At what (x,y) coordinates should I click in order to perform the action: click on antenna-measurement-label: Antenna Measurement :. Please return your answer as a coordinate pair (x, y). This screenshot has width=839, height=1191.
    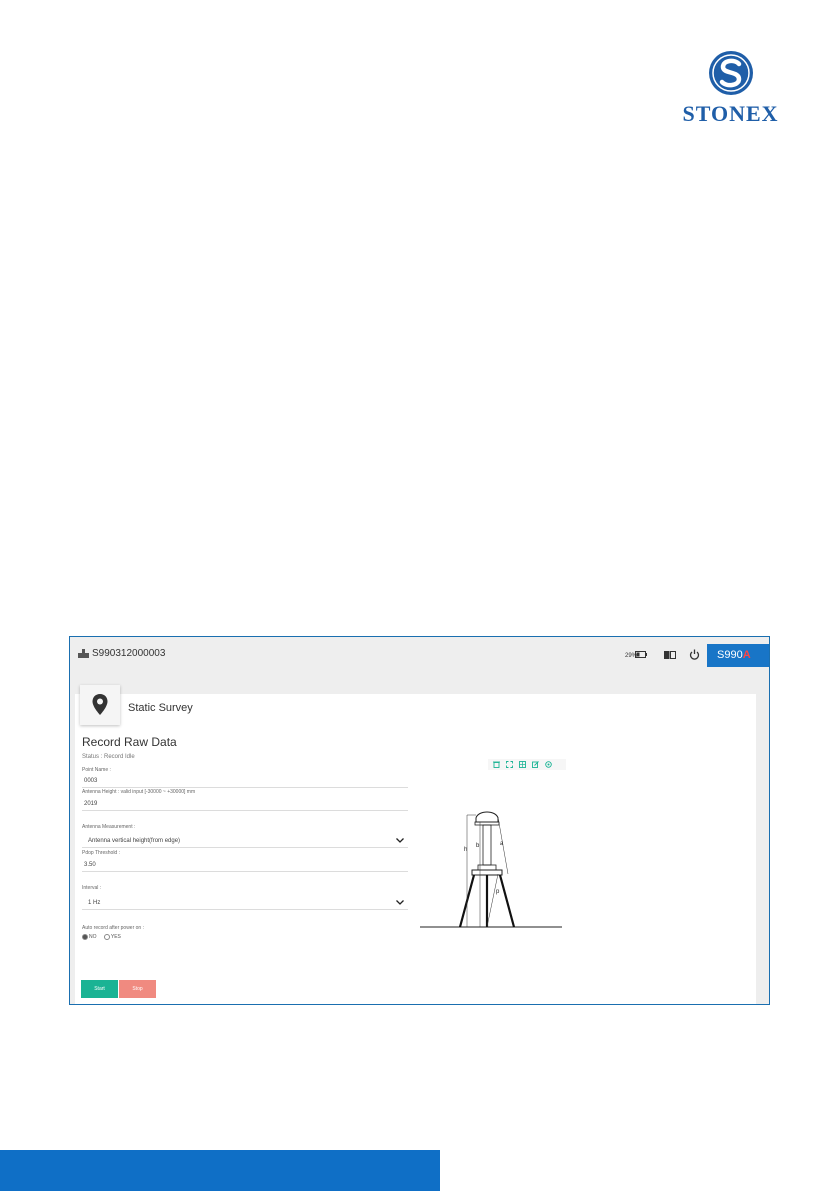
    Looking at the image, I should click on (109, 827).